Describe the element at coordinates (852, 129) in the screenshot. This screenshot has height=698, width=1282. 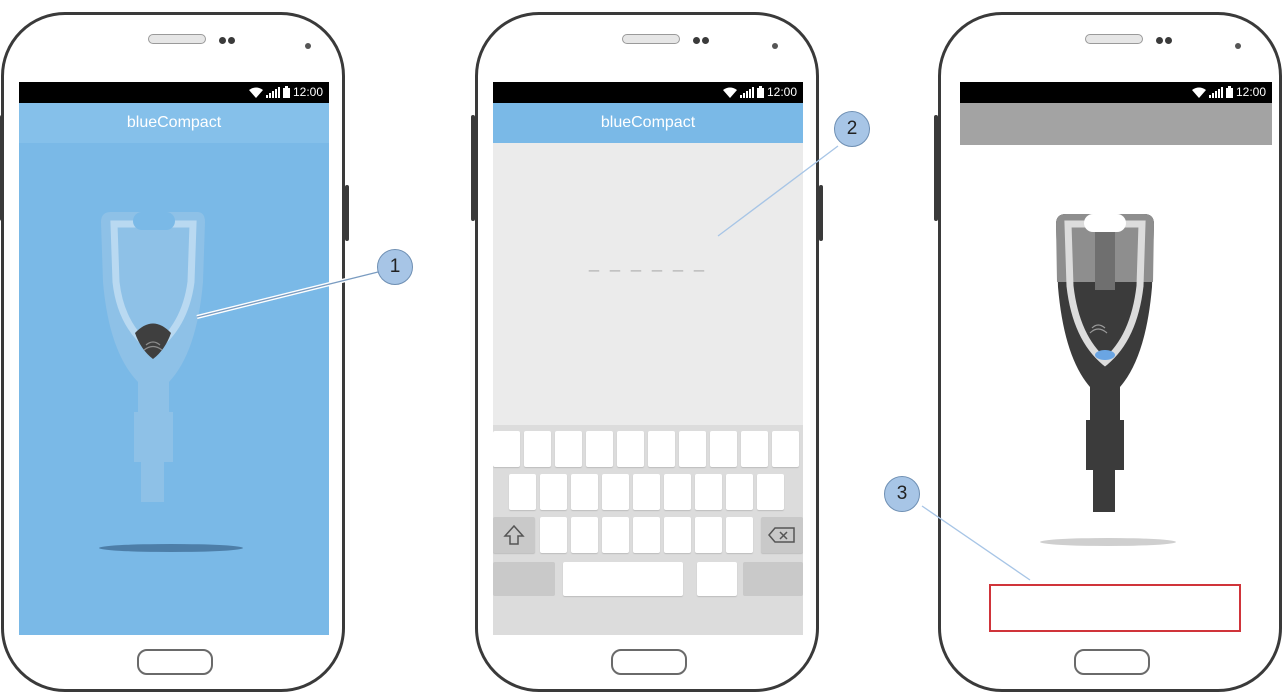
I see `callout-marker-2: 2` at that location.